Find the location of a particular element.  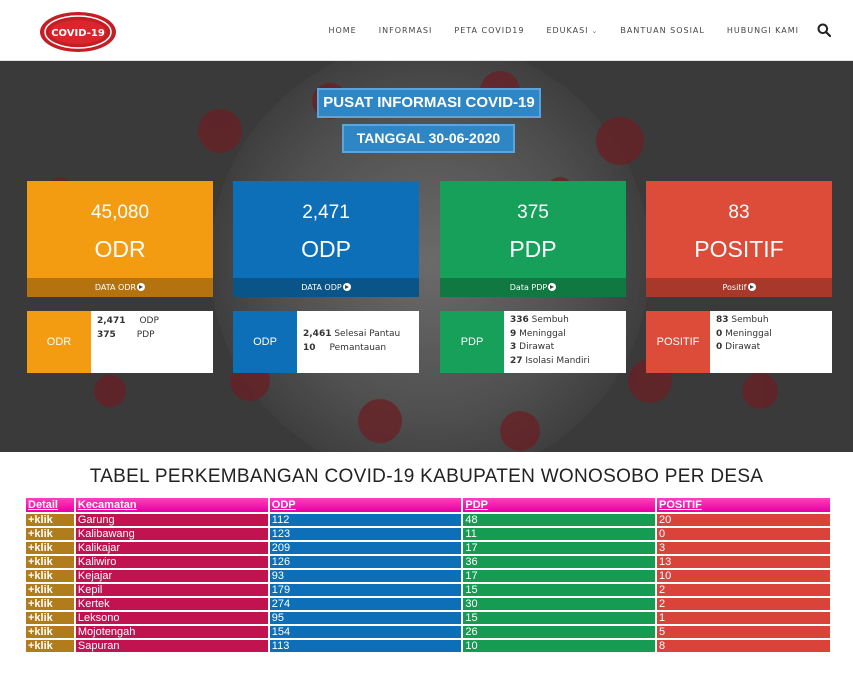

detail-lines: 2,461 Selesai Pantau 10 Pemantauan is located at coordinates (351, 341).